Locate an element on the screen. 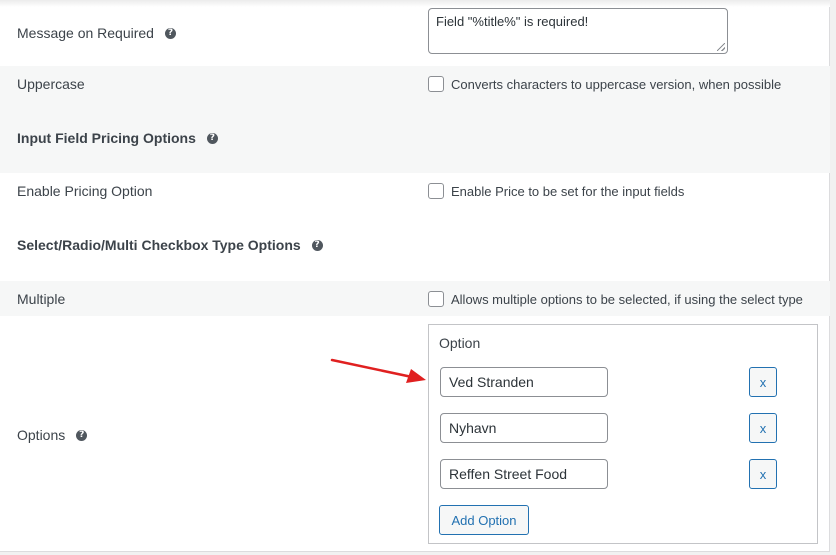  row-pricing-heading: Input Field Pricing Options ? is located at coordinates (415, 137).